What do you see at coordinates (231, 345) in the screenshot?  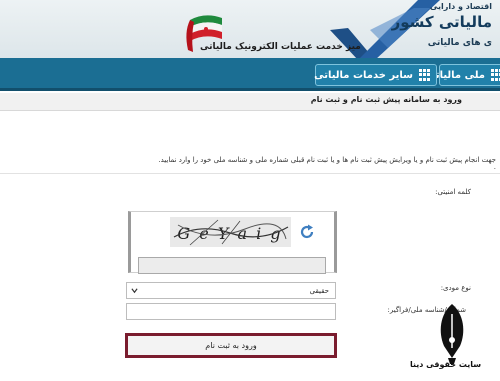 I see `login-register-button: ورود به ثبت نام` at bounding box center [231, 345].